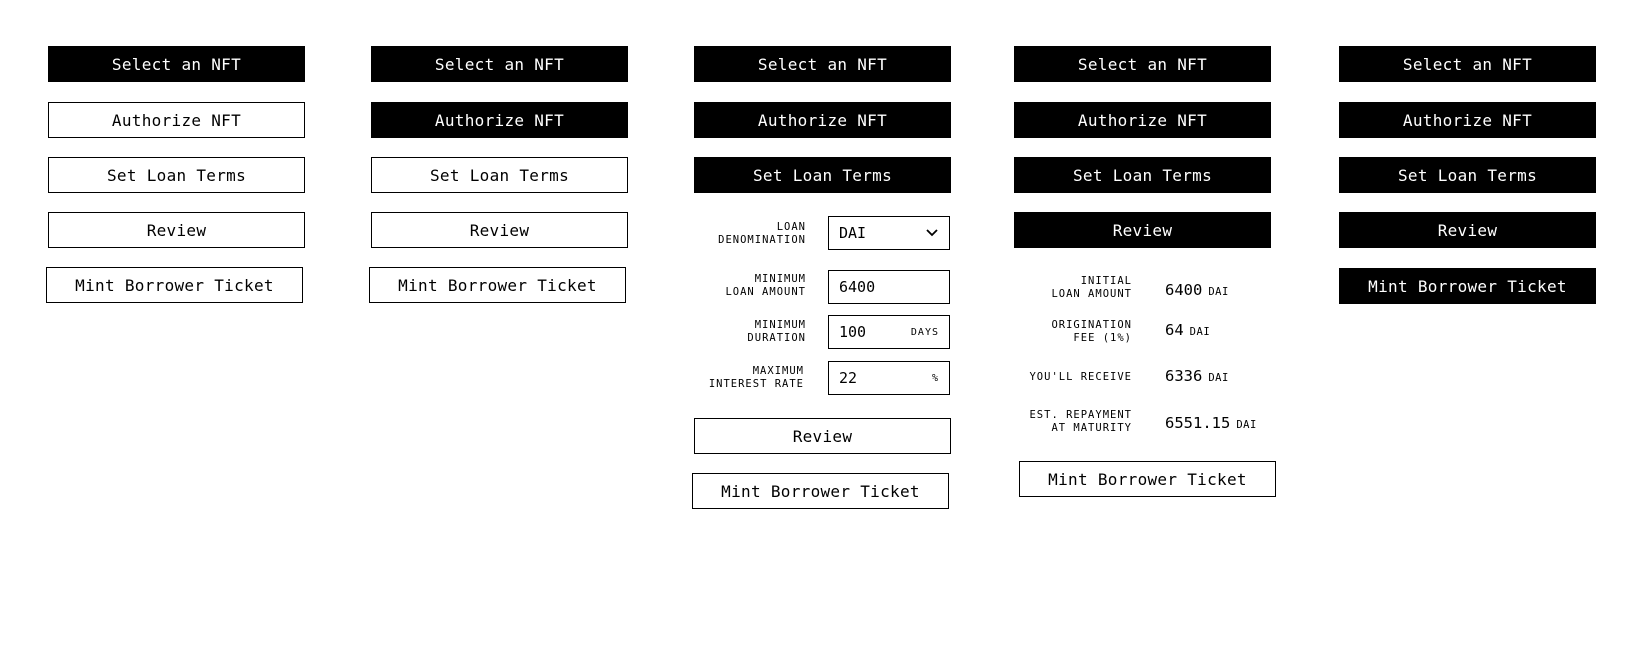 The image size is (1645, 662). I want to click on minimum-duration-label: MINIMUM DURATION, so click(776, 331).